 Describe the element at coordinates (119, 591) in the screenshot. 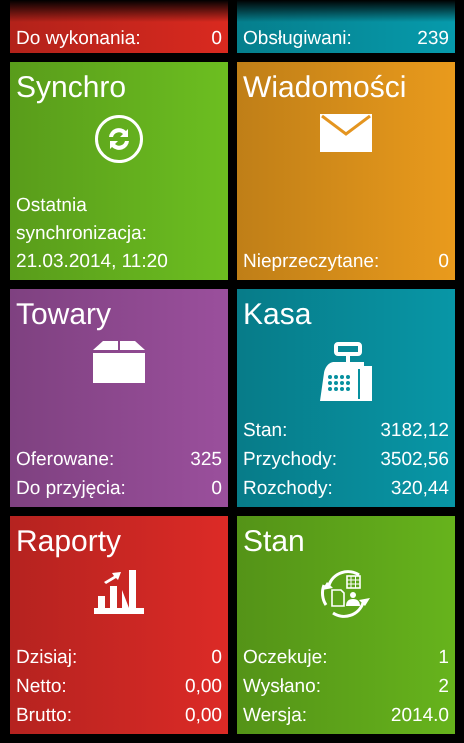

I see `bar-chart-icon` at that location.